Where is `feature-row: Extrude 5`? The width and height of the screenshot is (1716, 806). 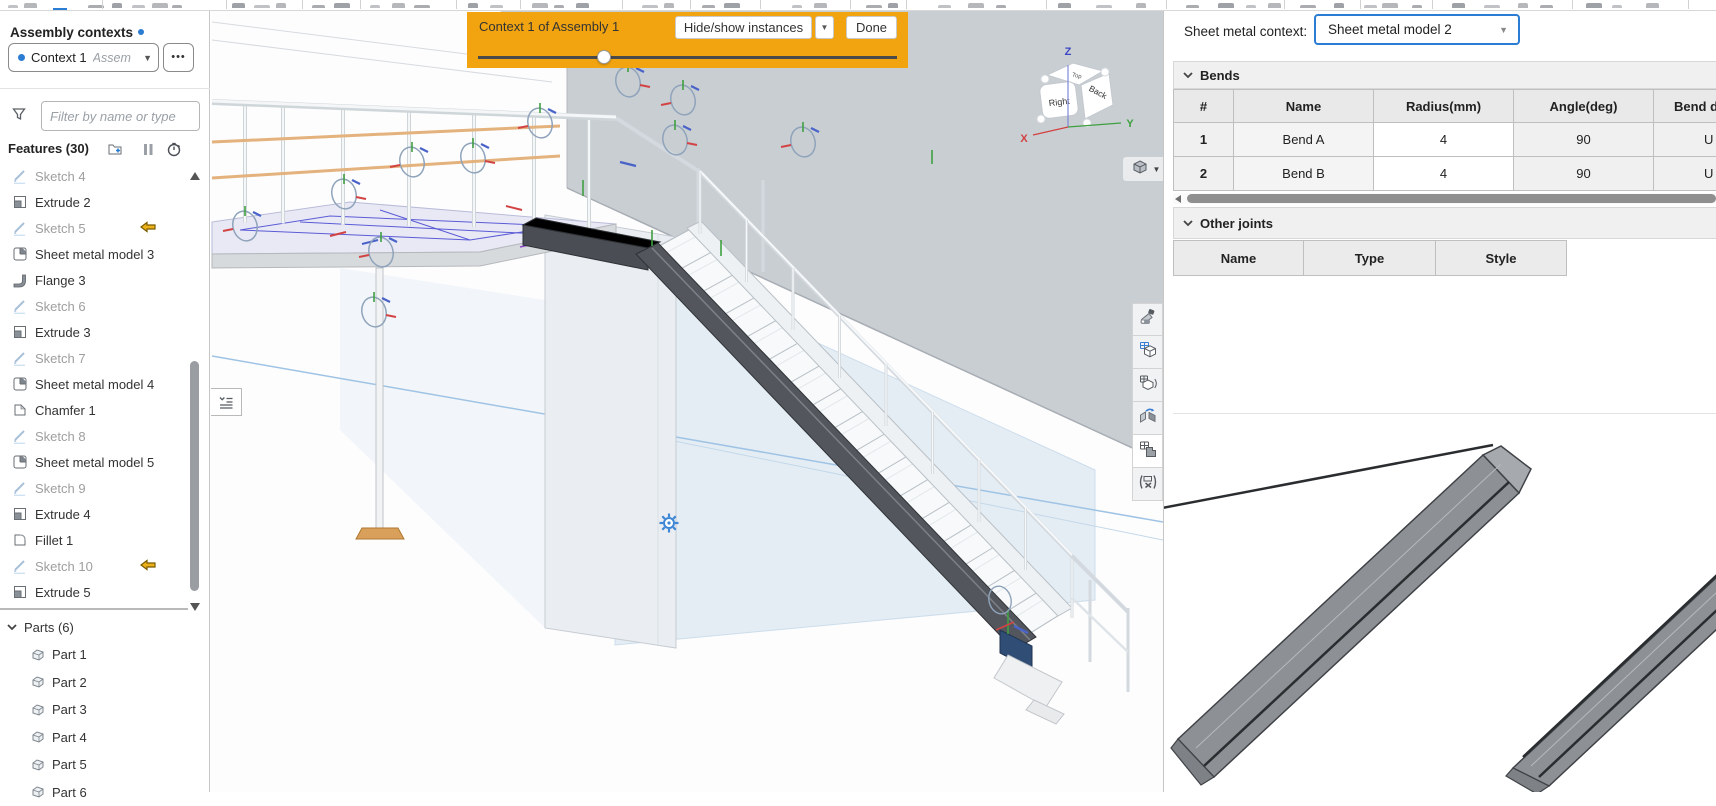
feature-row: Extrude 5 is located at coordinates (94, 592).